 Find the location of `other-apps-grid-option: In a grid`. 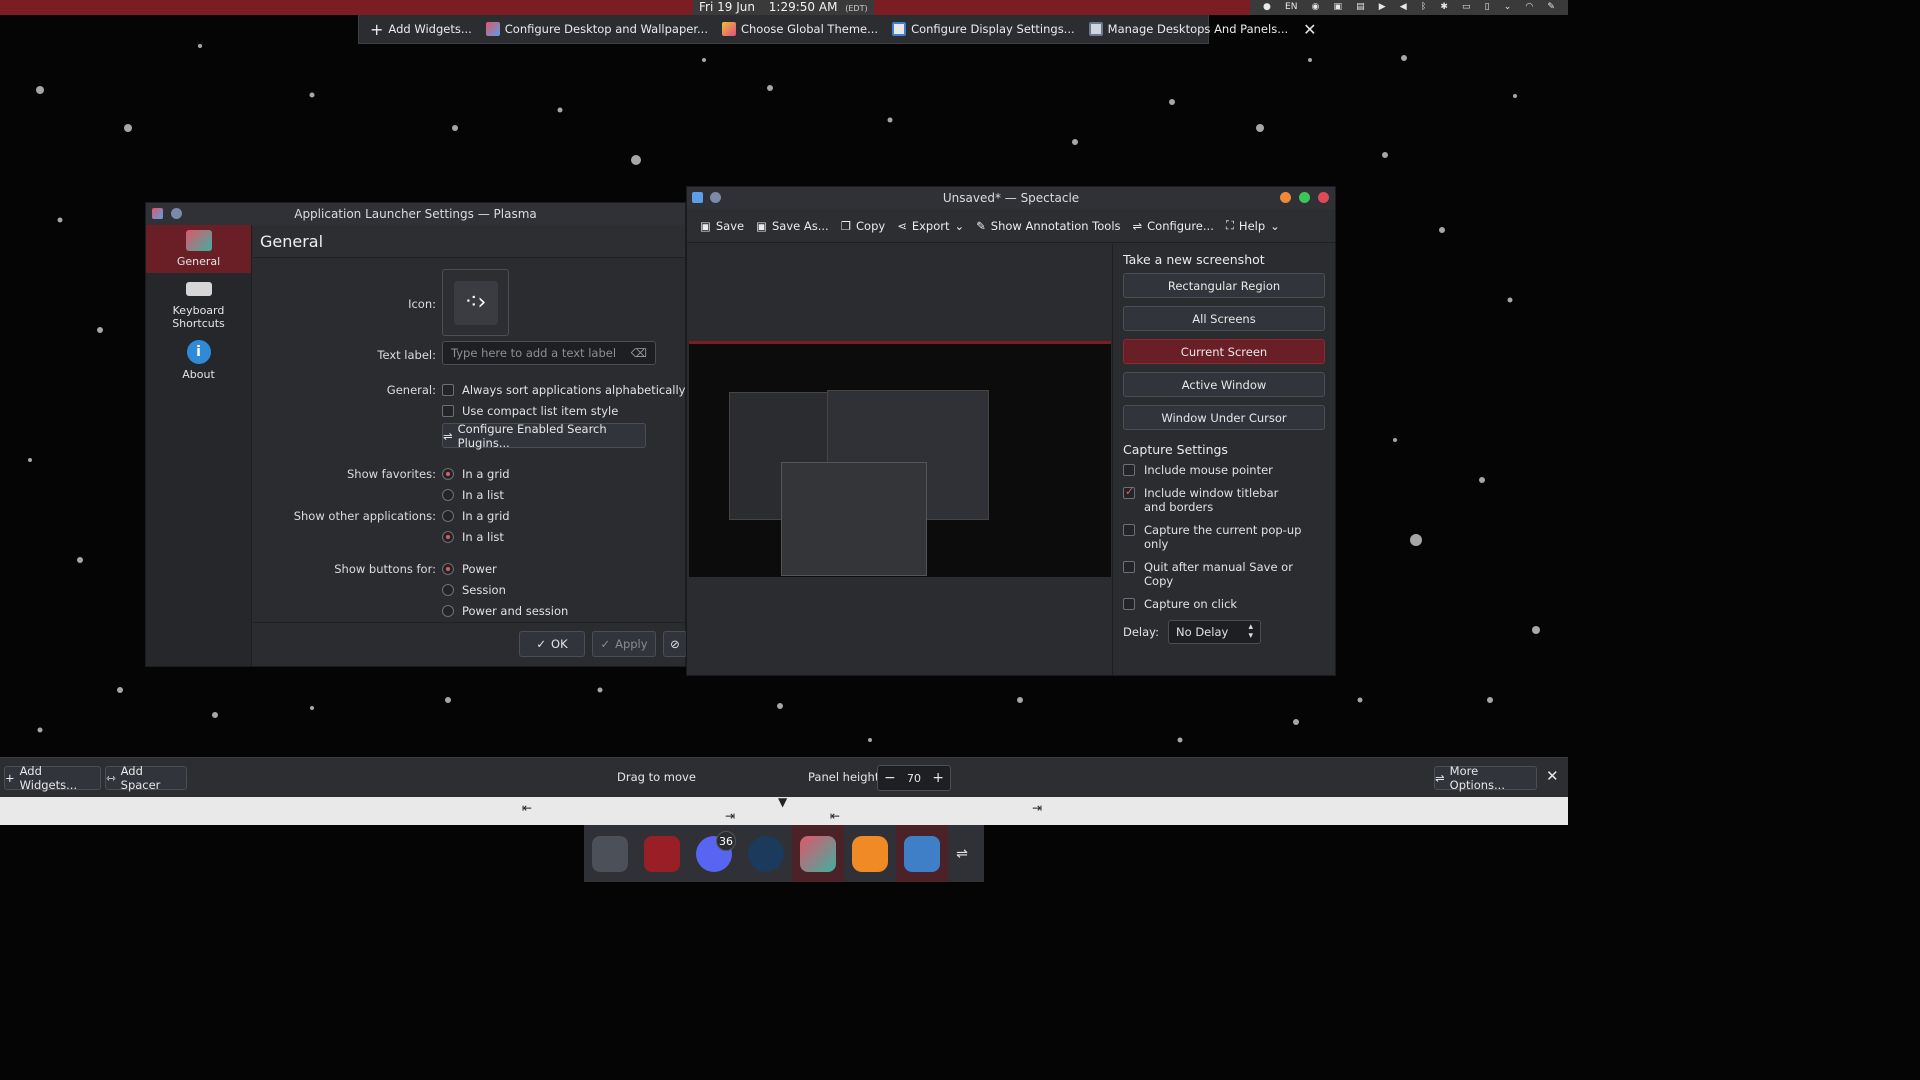

other-apps-grid-option: In a grid is located at coordinates (476, 516).